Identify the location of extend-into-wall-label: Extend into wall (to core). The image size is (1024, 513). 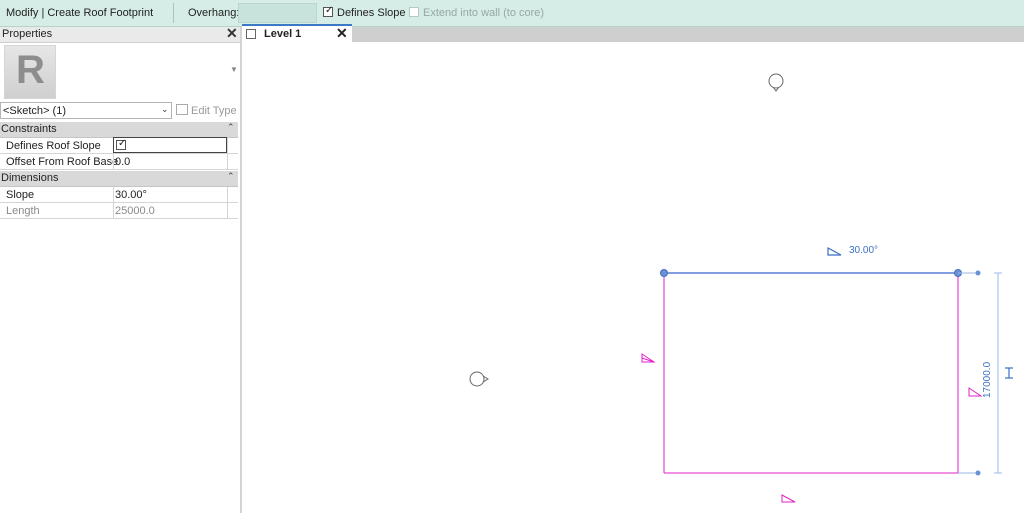
(484, 13).